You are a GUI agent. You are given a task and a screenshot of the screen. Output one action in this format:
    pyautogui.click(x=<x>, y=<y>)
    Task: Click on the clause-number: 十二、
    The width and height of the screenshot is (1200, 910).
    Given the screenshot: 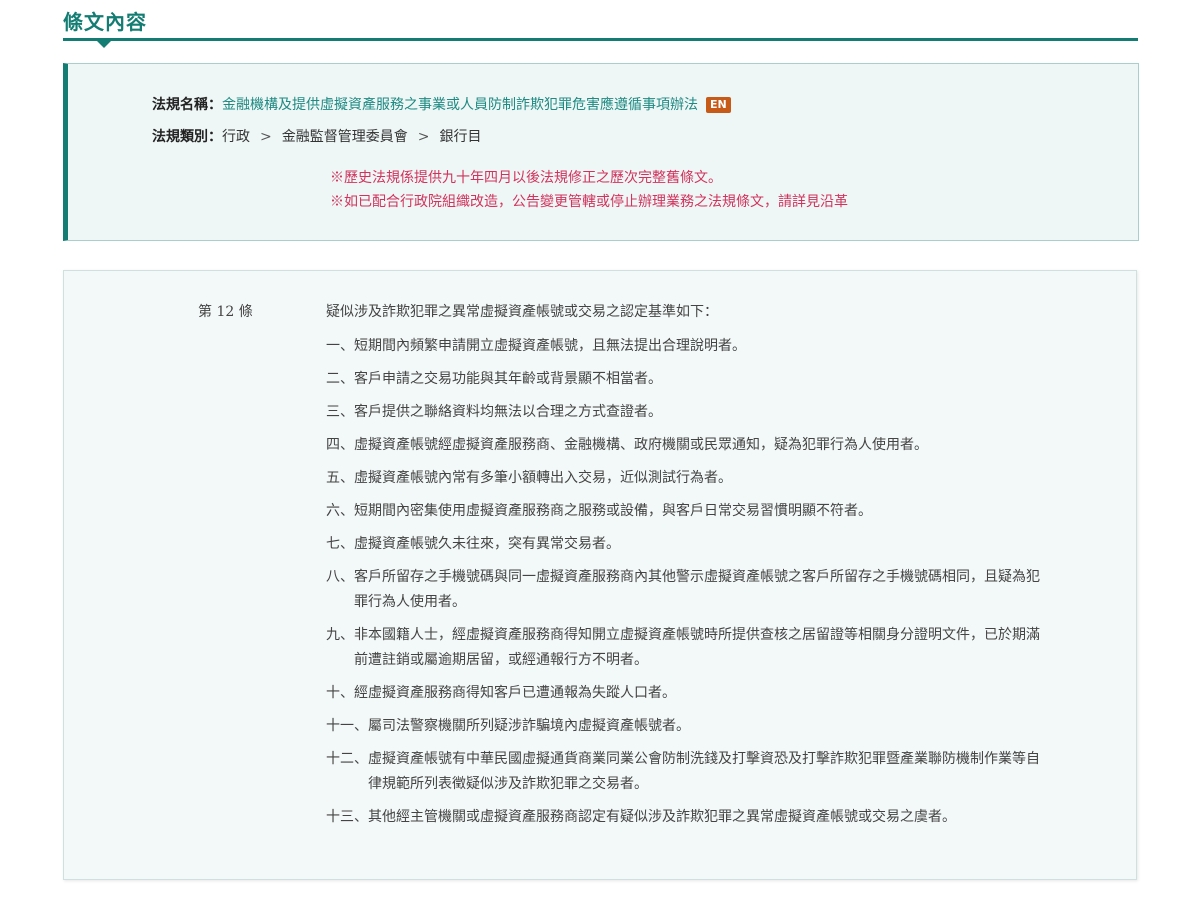 What is the action you would take?
    pyautogui.click(x=347, y=759)
    